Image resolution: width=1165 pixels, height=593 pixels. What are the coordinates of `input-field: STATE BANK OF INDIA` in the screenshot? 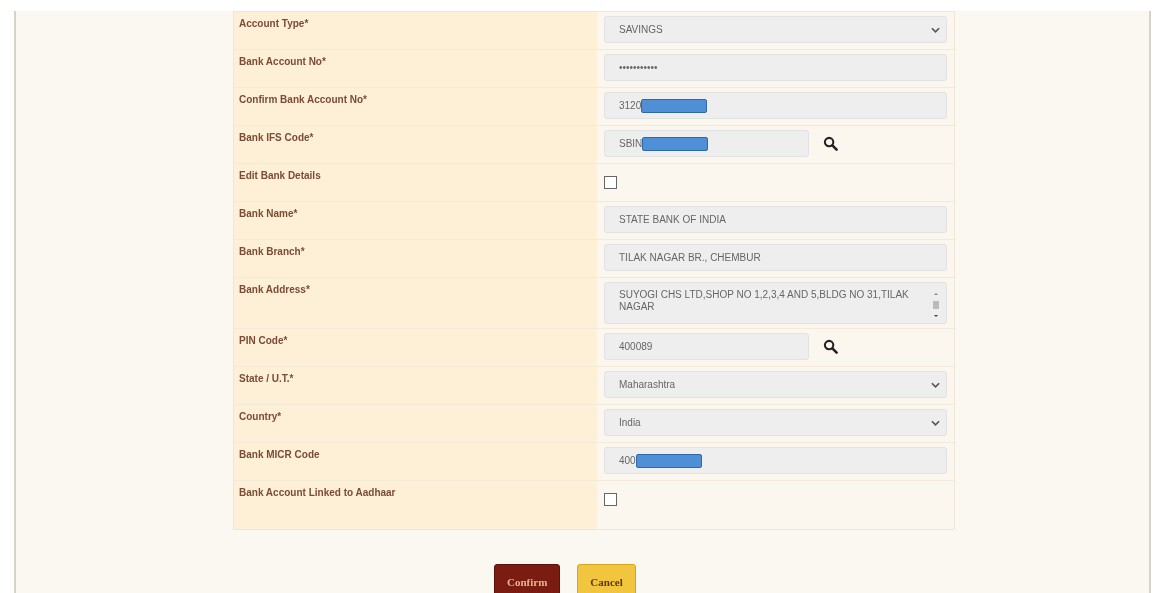 It's located at (775, 219).